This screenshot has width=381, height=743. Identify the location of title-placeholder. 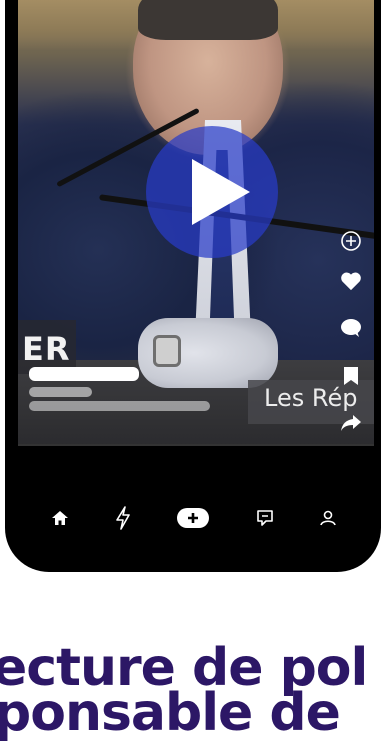
(84, 374).